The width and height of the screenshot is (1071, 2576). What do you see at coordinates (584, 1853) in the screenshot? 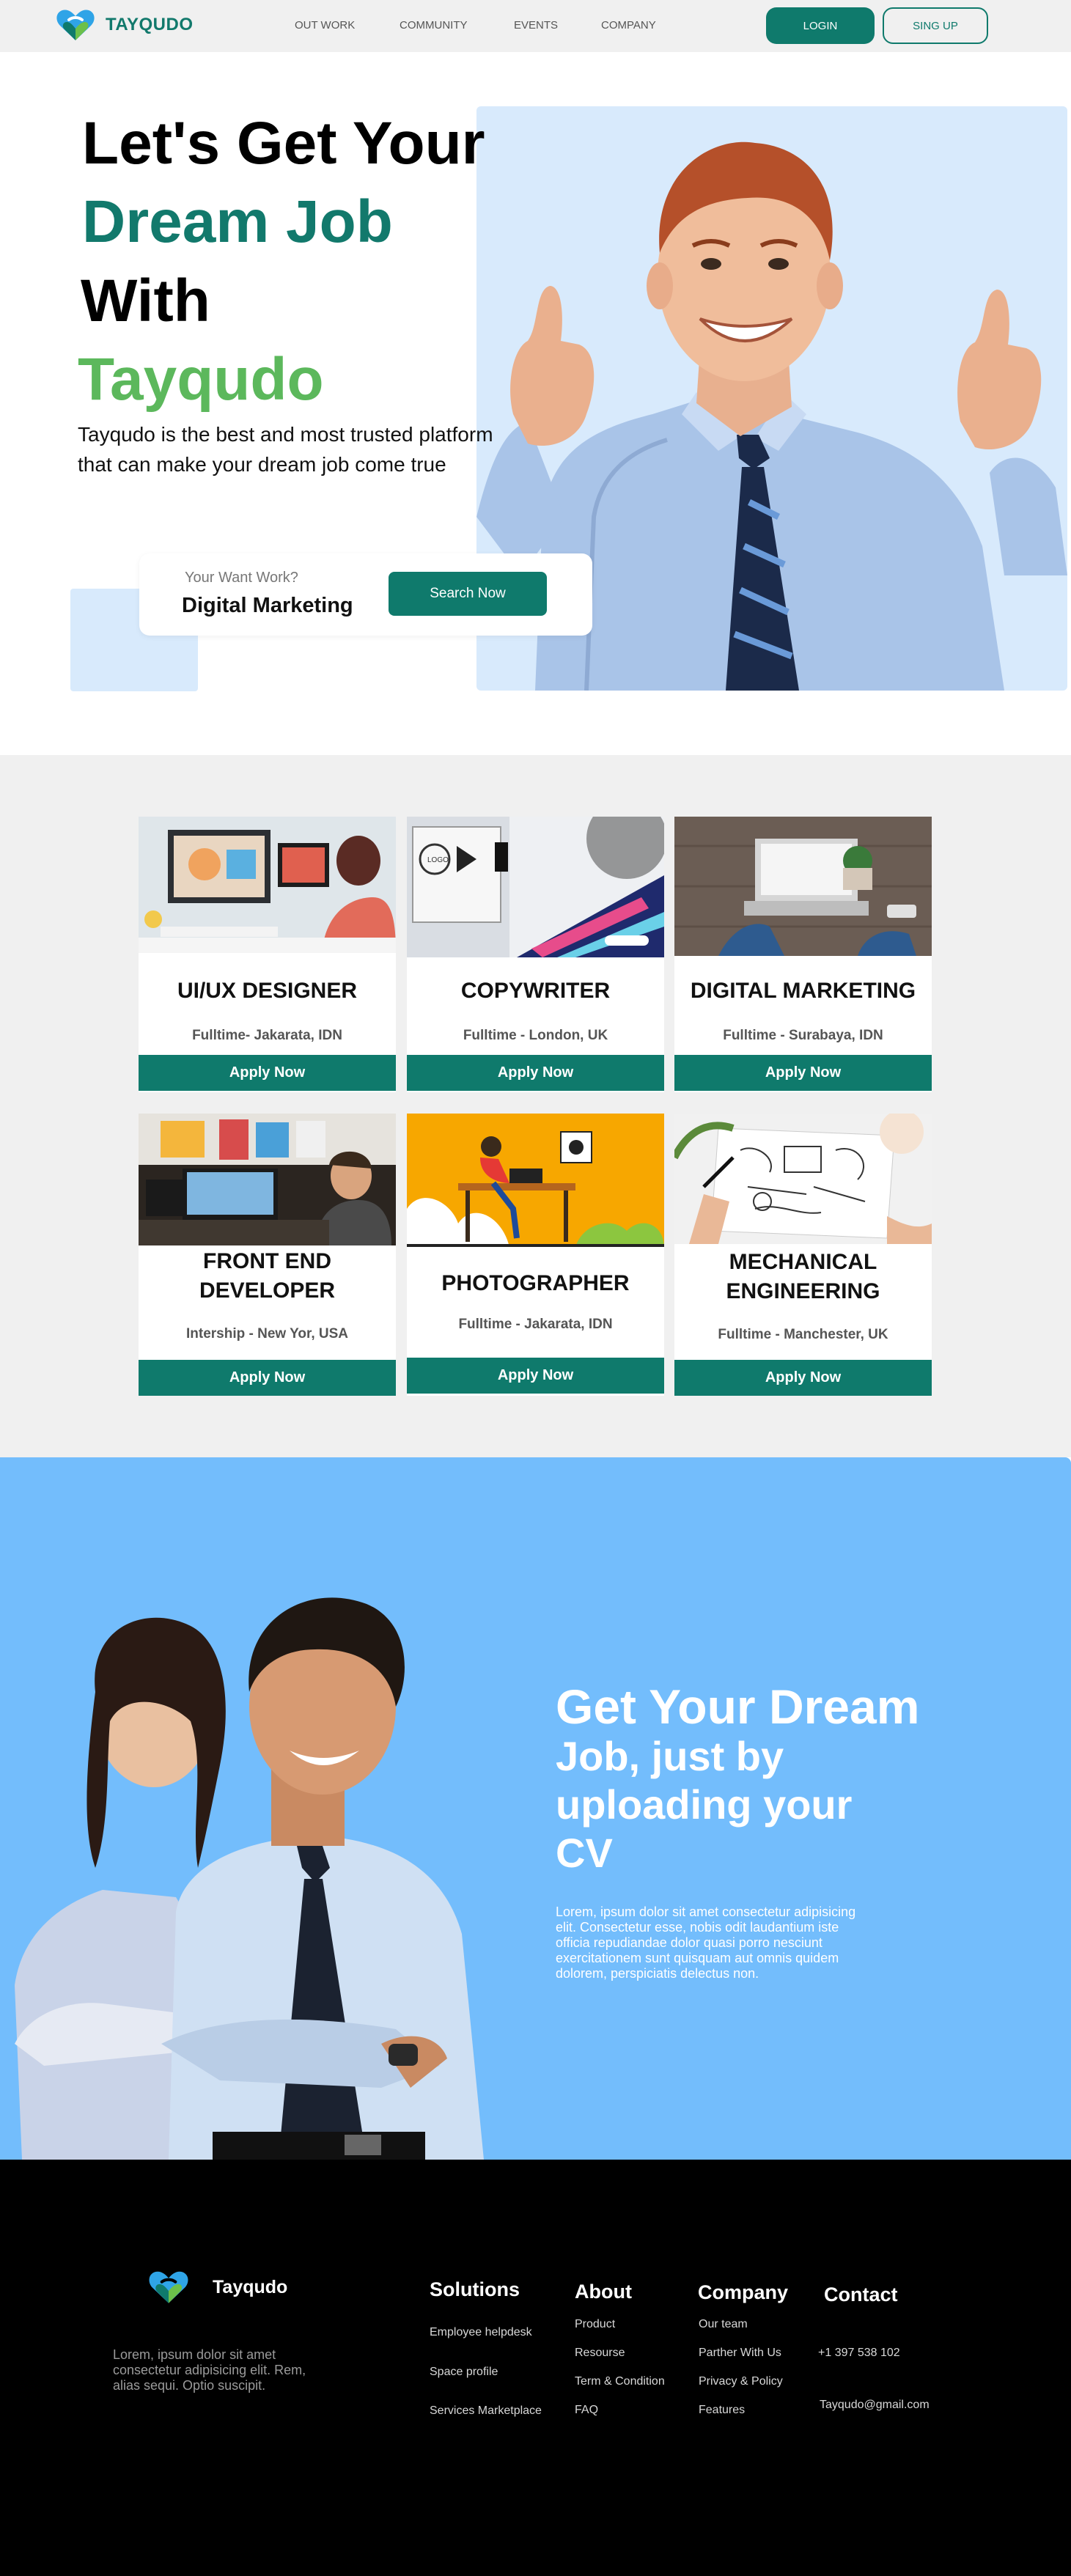
I see `cv-heading-line-4: CV` at bounding box center [584, 1853].